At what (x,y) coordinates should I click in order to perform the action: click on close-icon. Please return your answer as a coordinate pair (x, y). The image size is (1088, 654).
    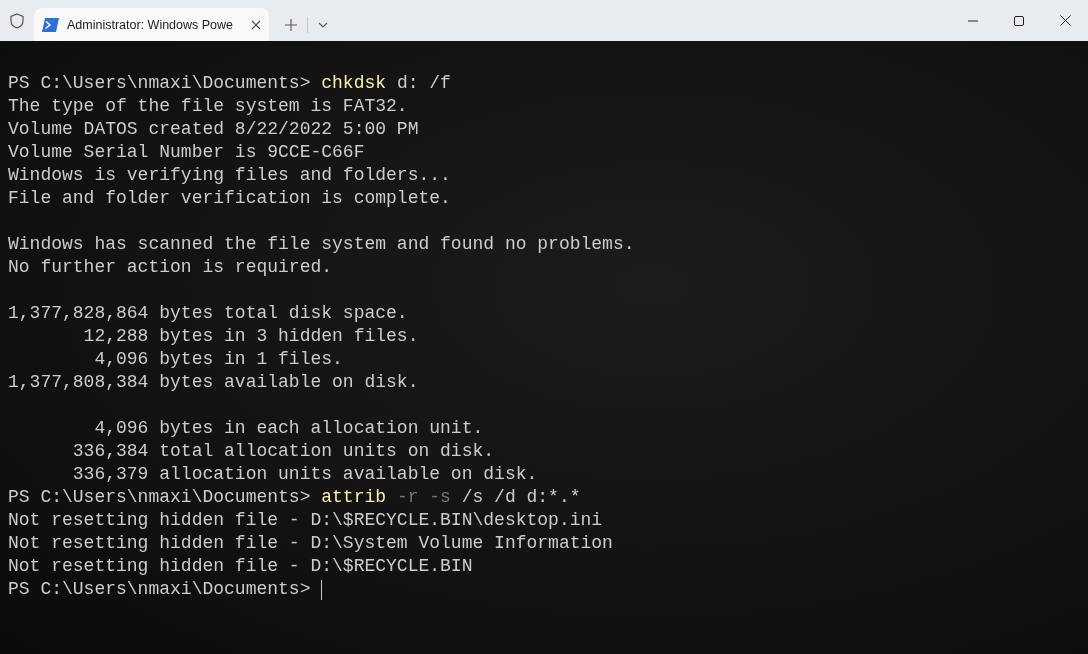
    Looking at the image, I should click on (256, 24).